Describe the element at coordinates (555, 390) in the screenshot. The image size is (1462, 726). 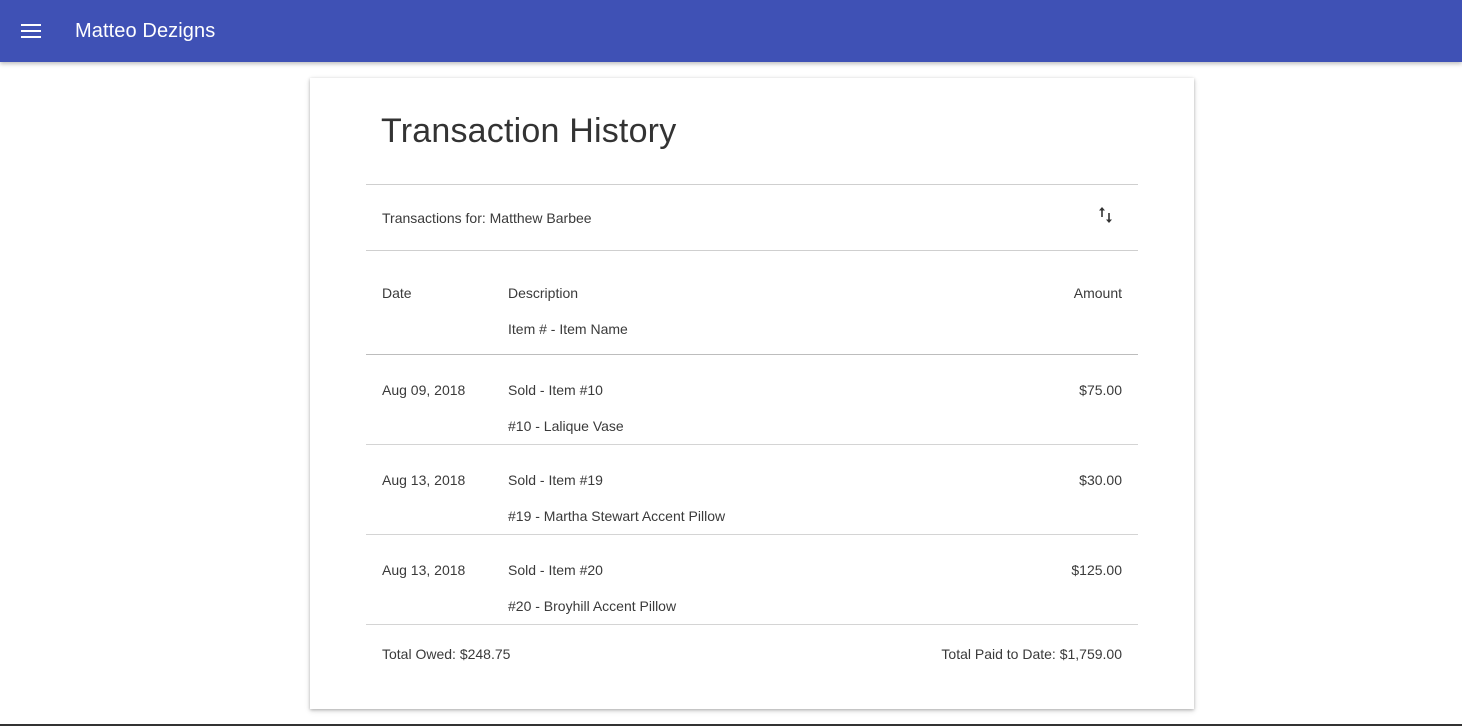
I see `row-description: Sold - Item #10` at that location.